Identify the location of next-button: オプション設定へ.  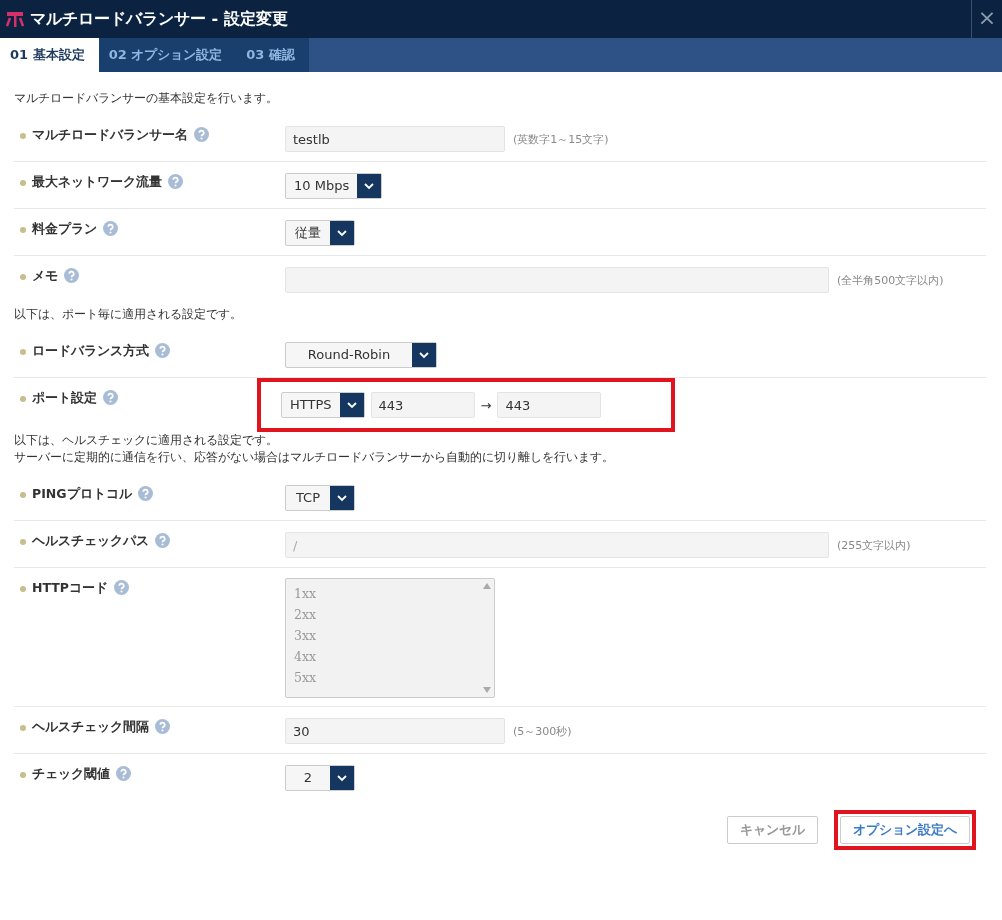
(905, 830).